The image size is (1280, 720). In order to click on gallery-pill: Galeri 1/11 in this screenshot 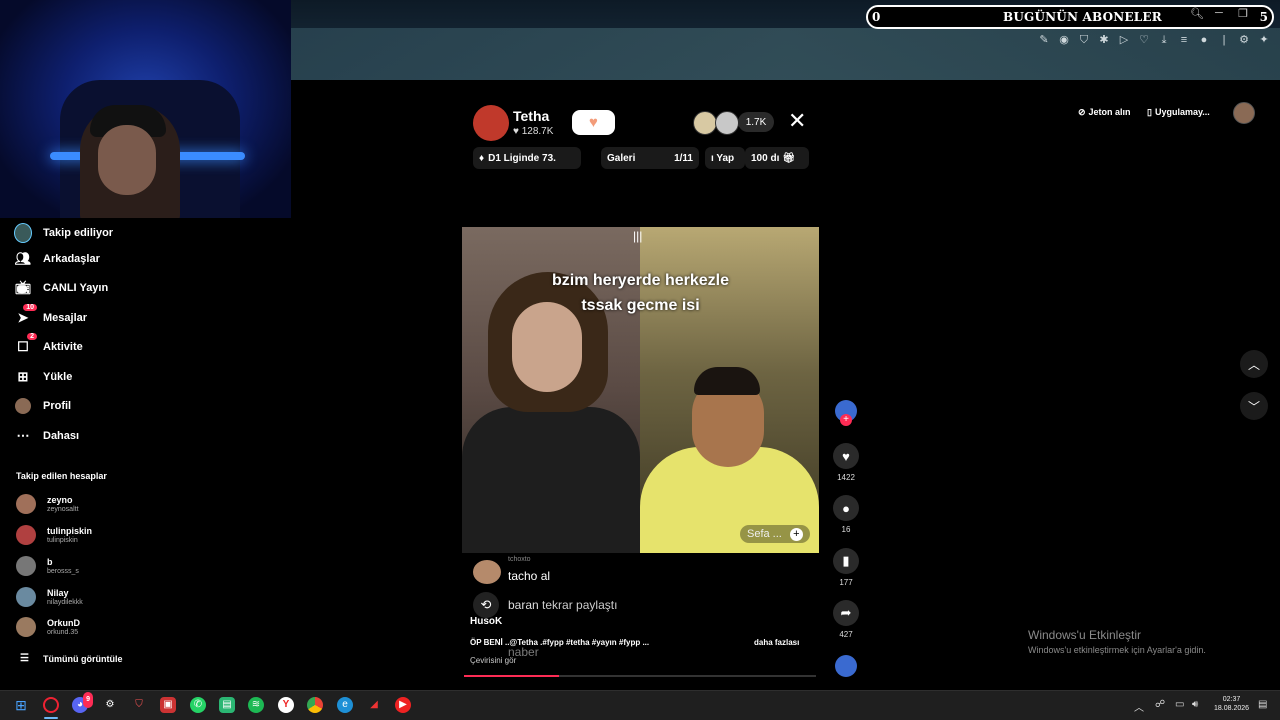, I will do `click(650, 158)`.